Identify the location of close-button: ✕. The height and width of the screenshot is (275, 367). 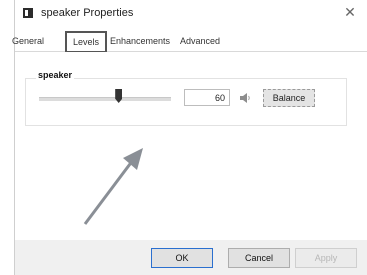
(350, 12).